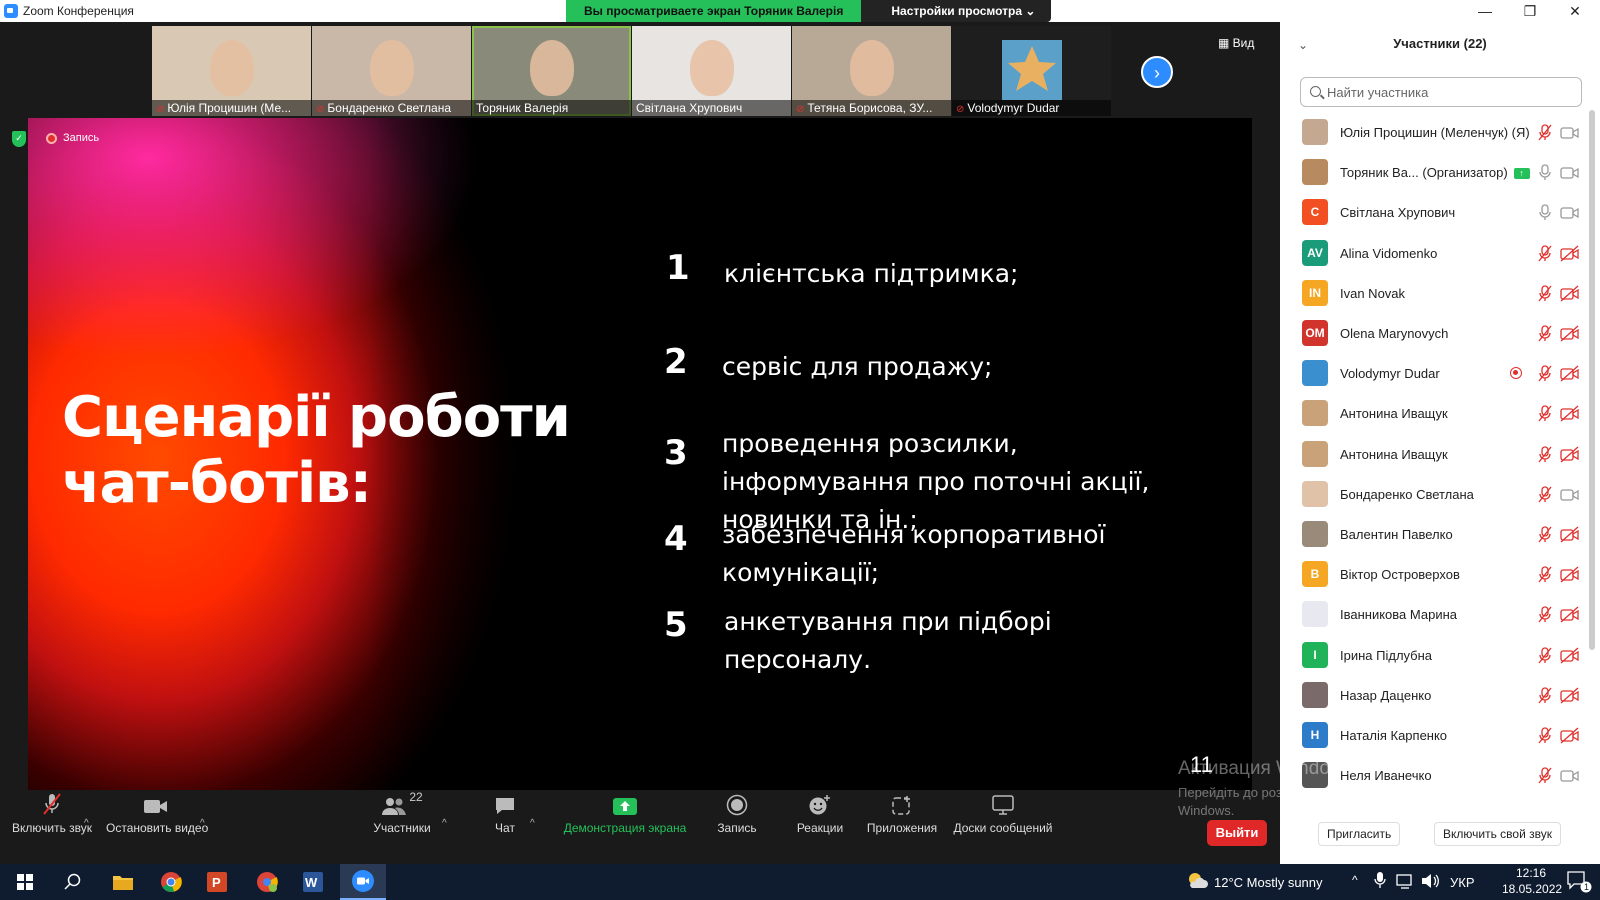 The width and height of the screenshot is (1600, 900). What do you see at coordinates (1575, 11) in the screenshot?
I see `close-button: ✕` at bounding box center [1575, 11].